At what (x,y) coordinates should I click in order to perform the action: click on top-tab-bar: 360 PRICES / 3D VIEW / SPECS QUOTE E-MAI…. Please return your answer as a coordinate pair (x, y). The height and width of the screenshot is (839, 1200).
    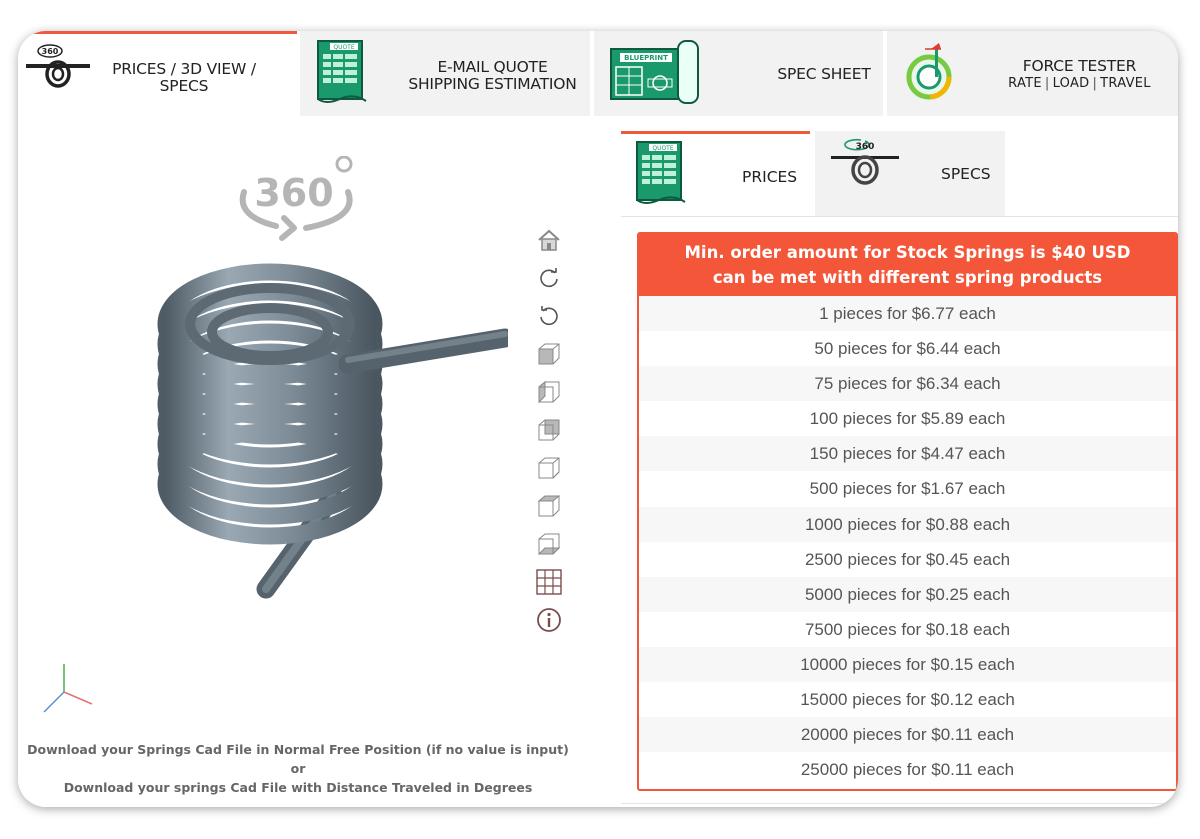
    Looking at the image, I should click on (598, 73).